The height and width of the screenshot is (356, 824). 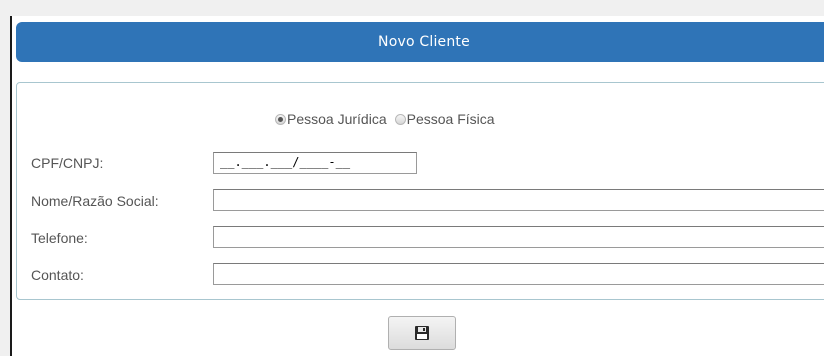 I want to click on radio-pessoa-fisica, so click(x=400, y=119).